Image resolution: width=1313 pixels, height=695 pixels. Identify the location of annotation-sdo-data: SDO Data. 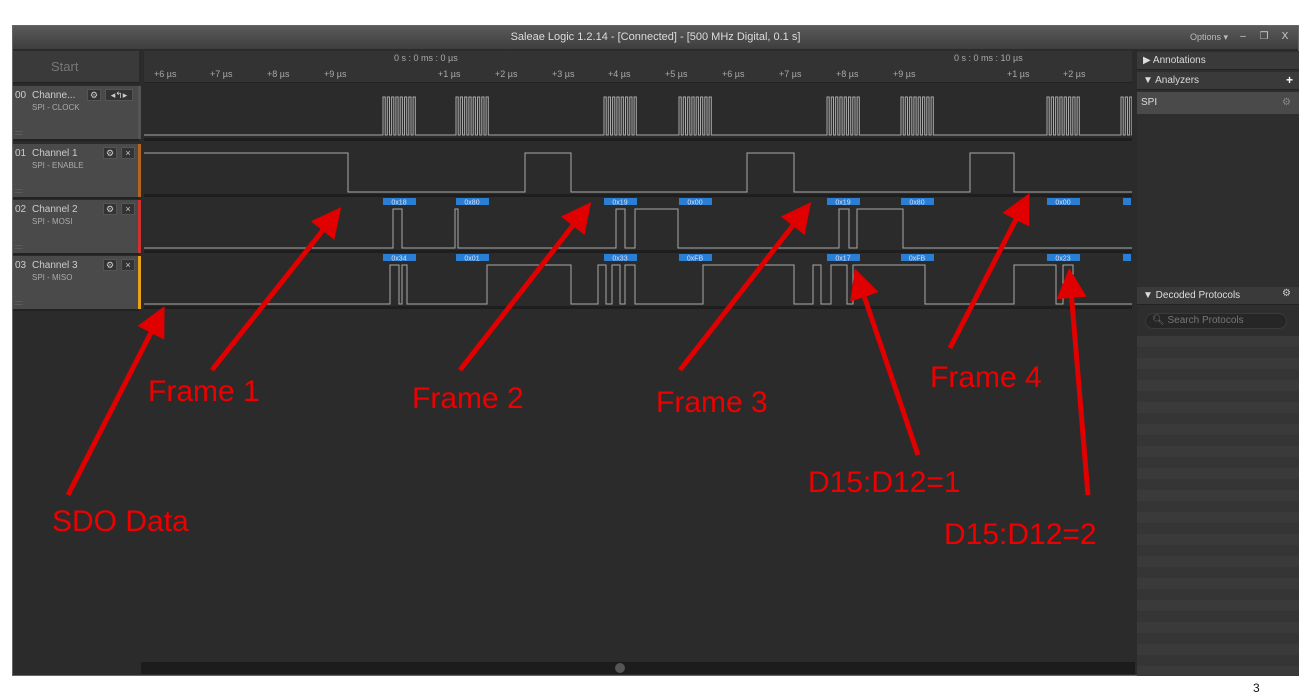
(120, 521).